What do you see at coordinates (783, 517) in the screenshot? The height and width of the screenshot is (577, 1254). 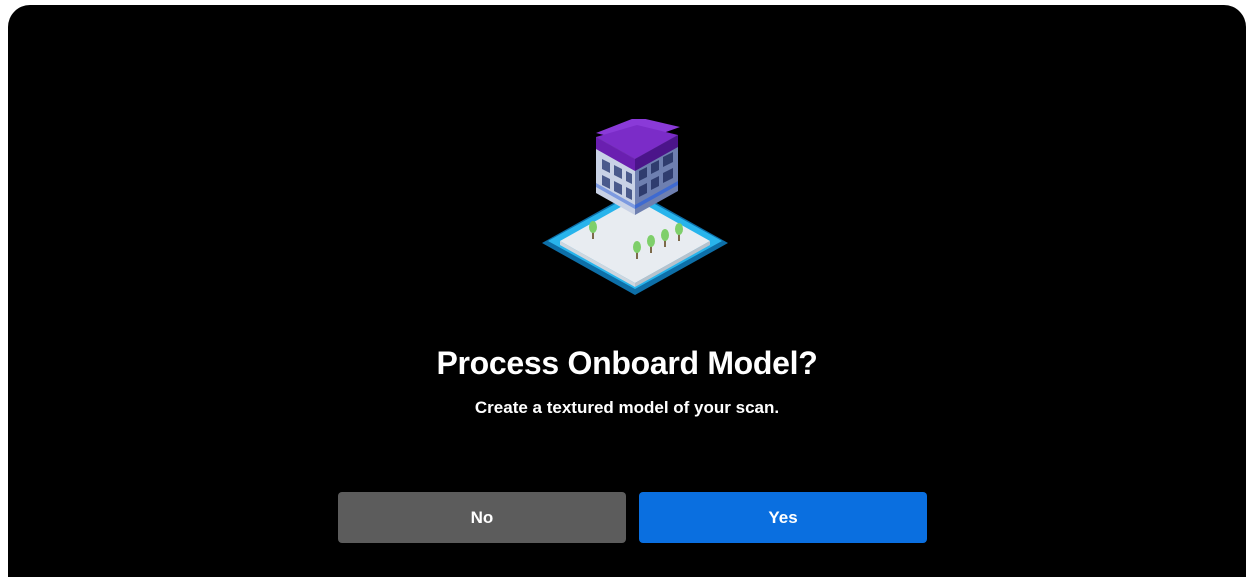 I see `yes-button: Yes` at bounding box center [783, 517].